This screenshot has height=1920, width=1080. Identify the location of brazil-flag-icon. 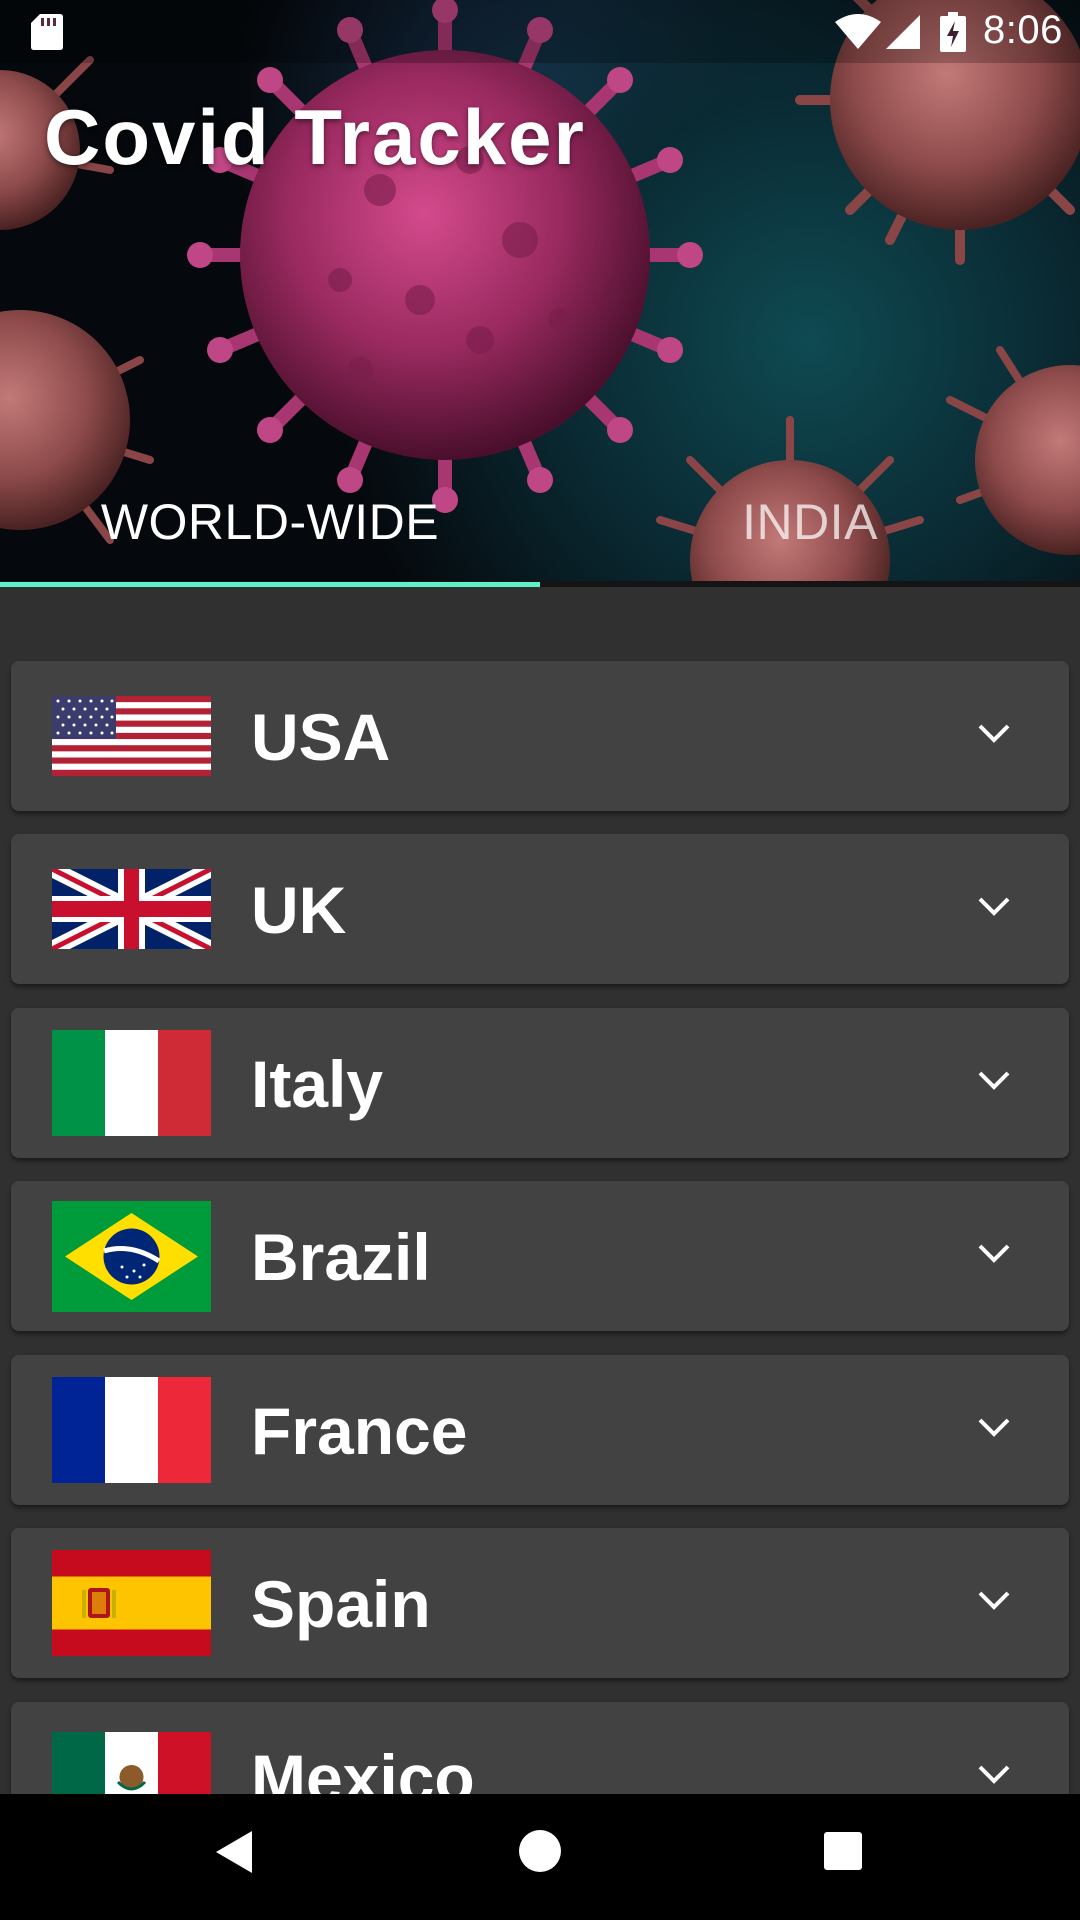
(131, 1256).